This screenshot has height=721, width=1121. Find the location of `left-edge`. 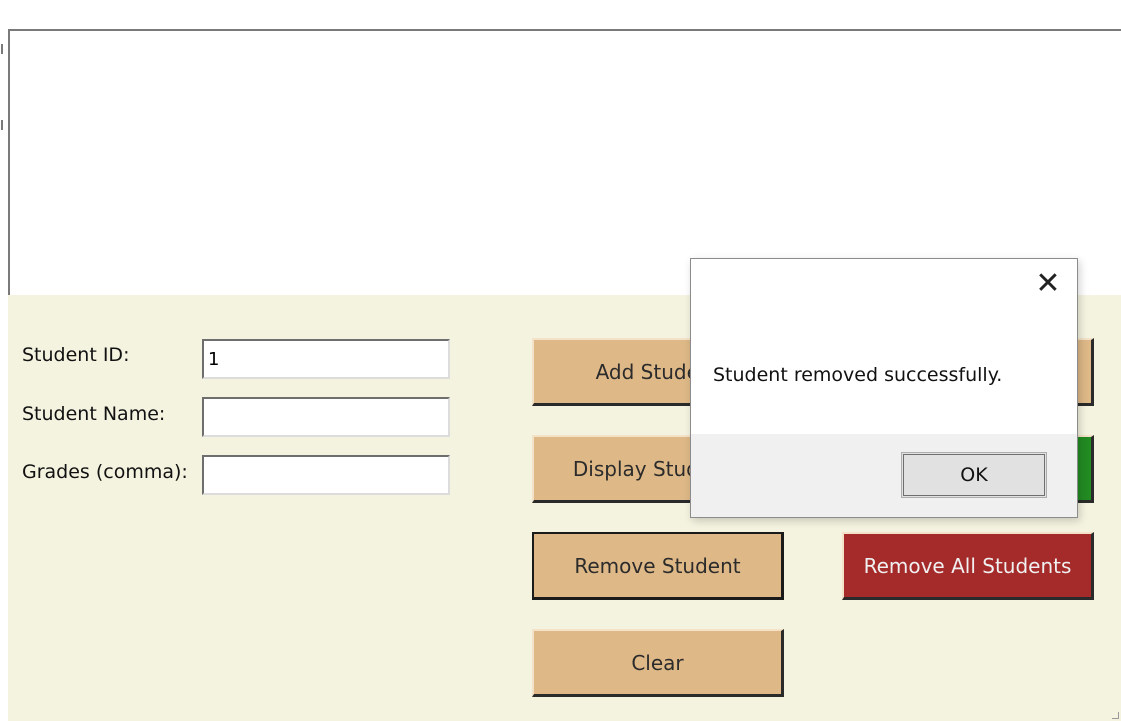

left-edge is located at coordinates (4, 360).